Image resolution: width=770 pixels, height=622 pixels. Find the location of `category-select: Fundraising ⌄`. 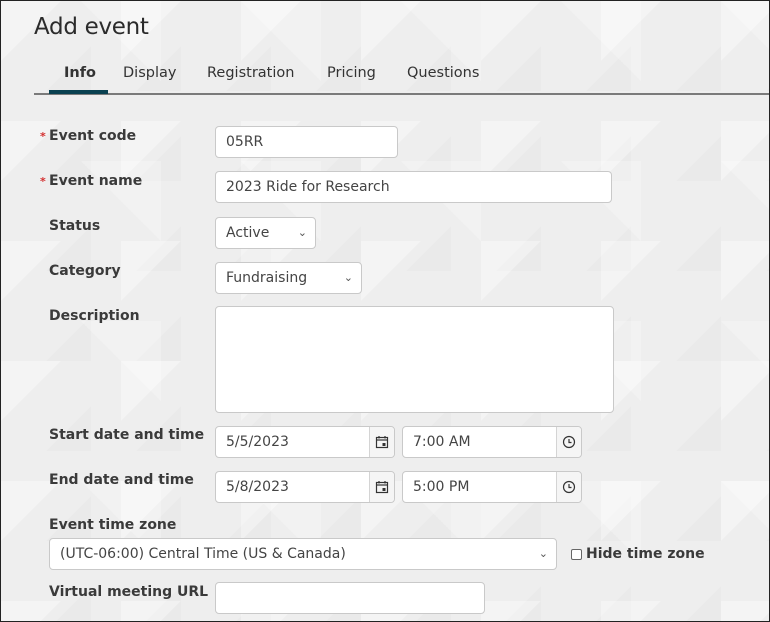

category-select: Fundraising ⌄ is located at coordinates (288, 278).